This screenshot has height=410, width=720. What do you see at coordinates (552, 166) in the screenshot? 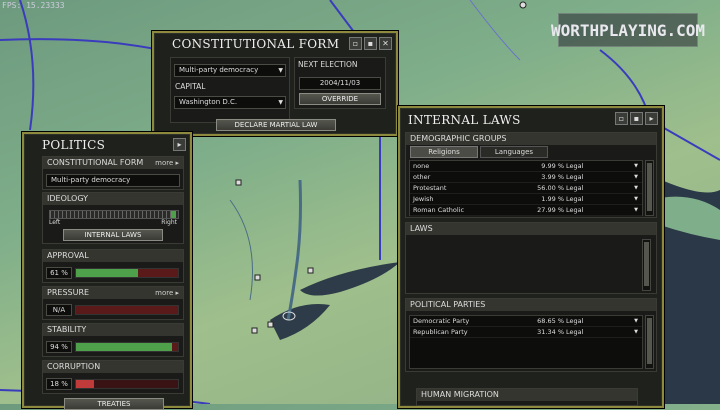
I see `religion-percent: 9.99 %` at bounding box center [552, 166].